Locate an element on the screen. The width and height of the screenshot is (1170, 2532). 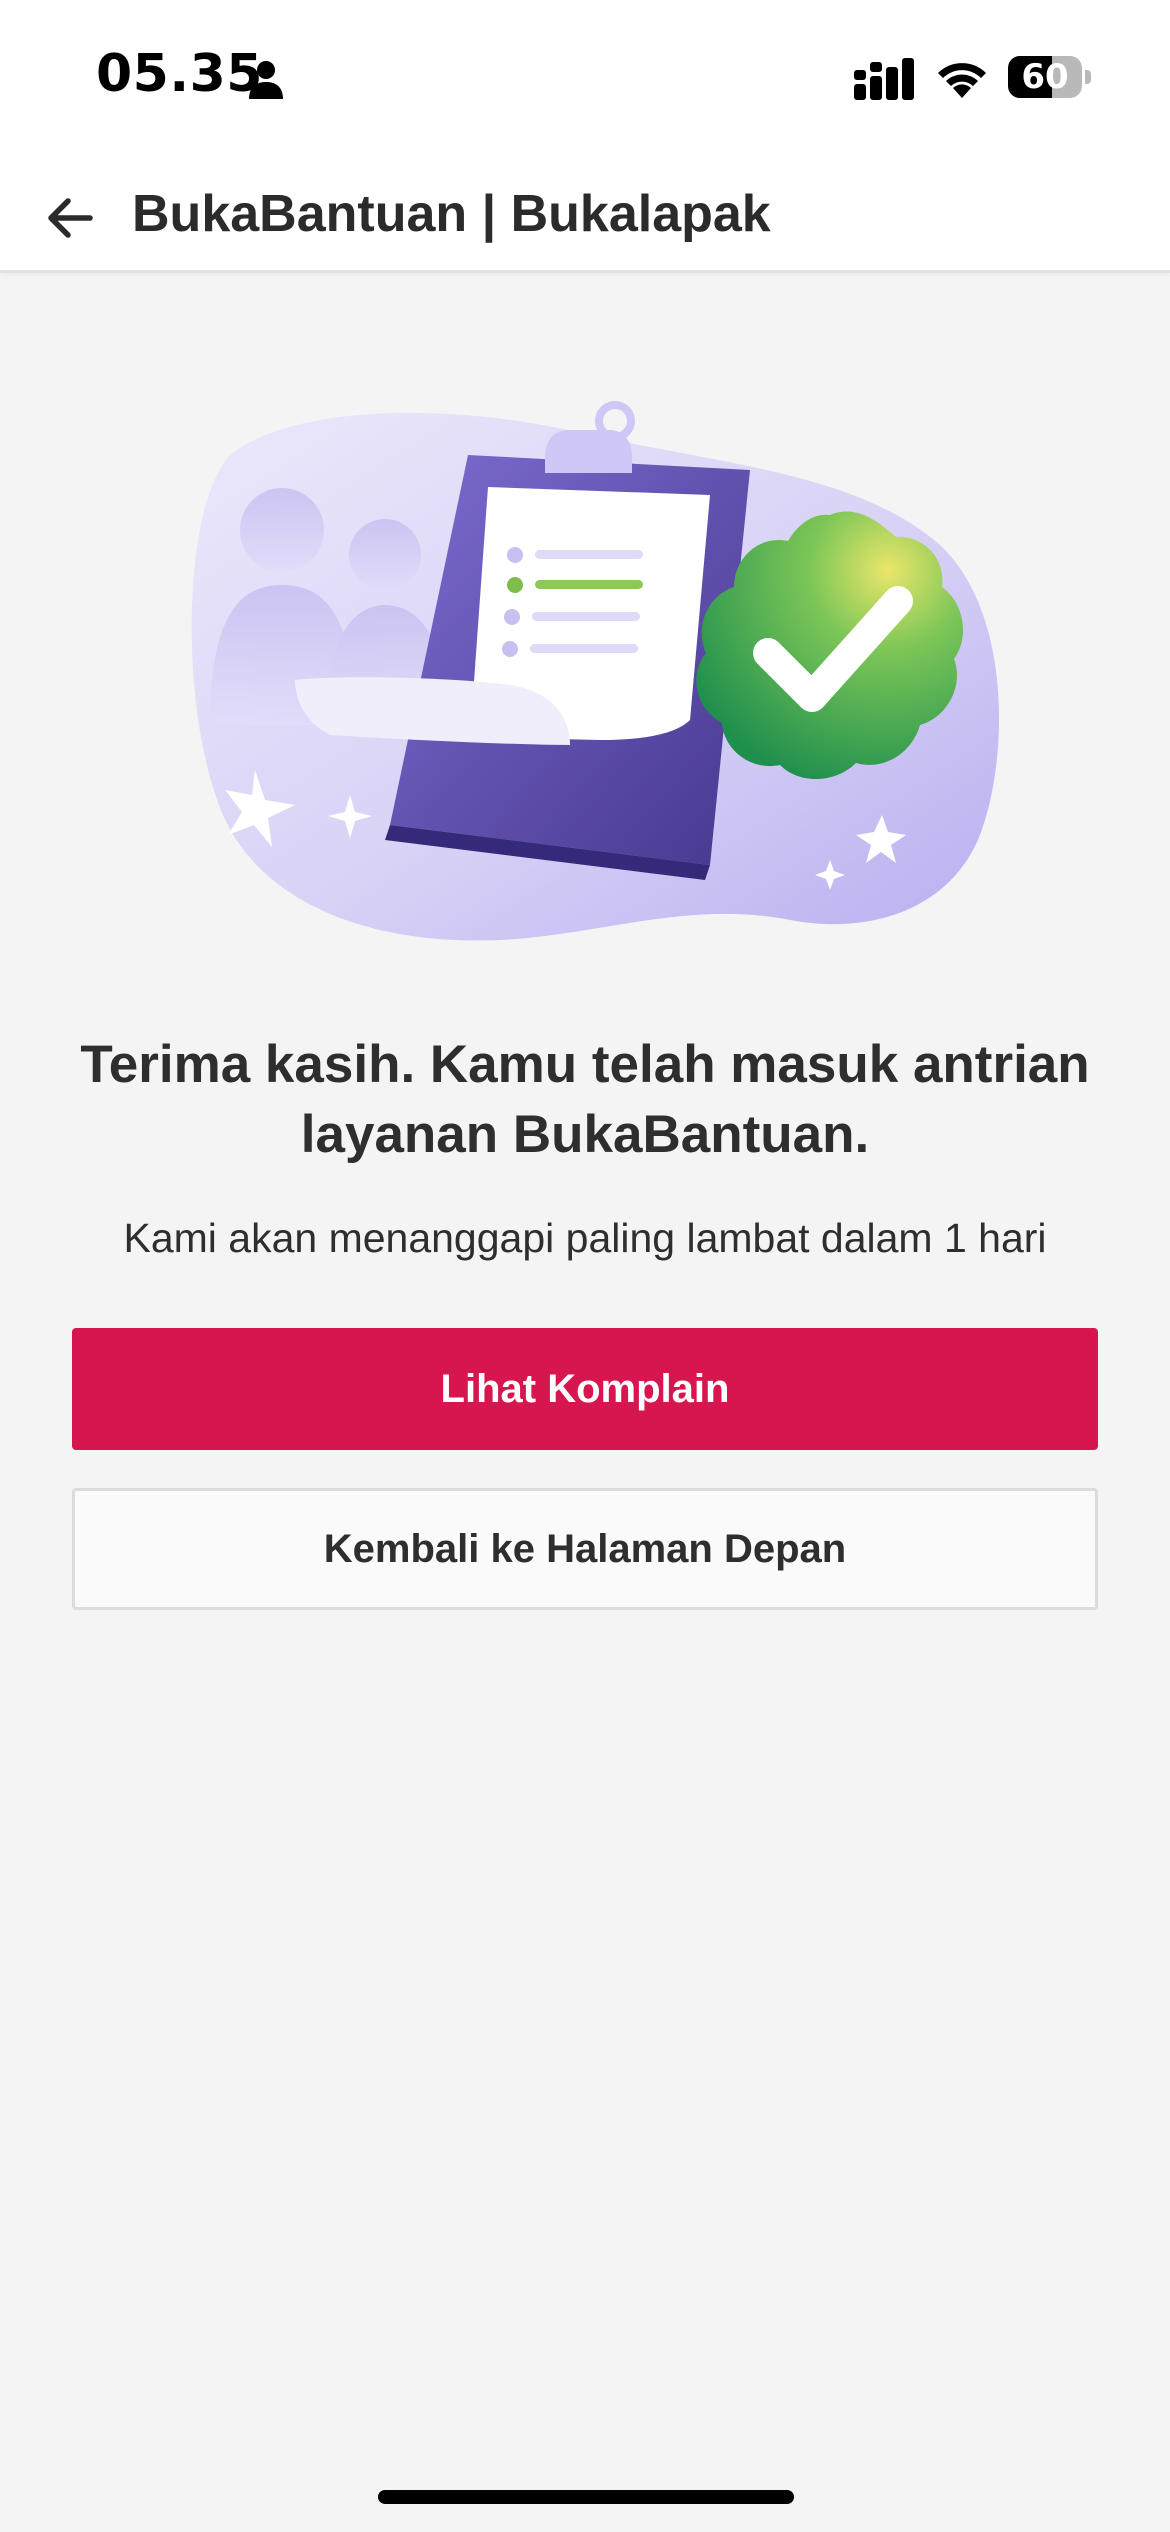
status-time: 05.35 is located at coordinates (179, 74).